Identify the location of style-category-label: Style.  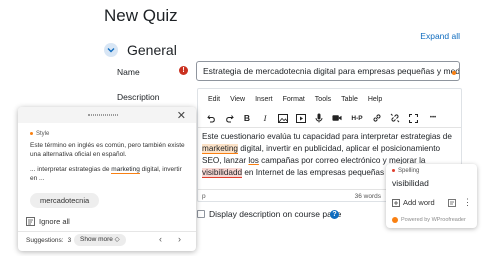
(43, 134).